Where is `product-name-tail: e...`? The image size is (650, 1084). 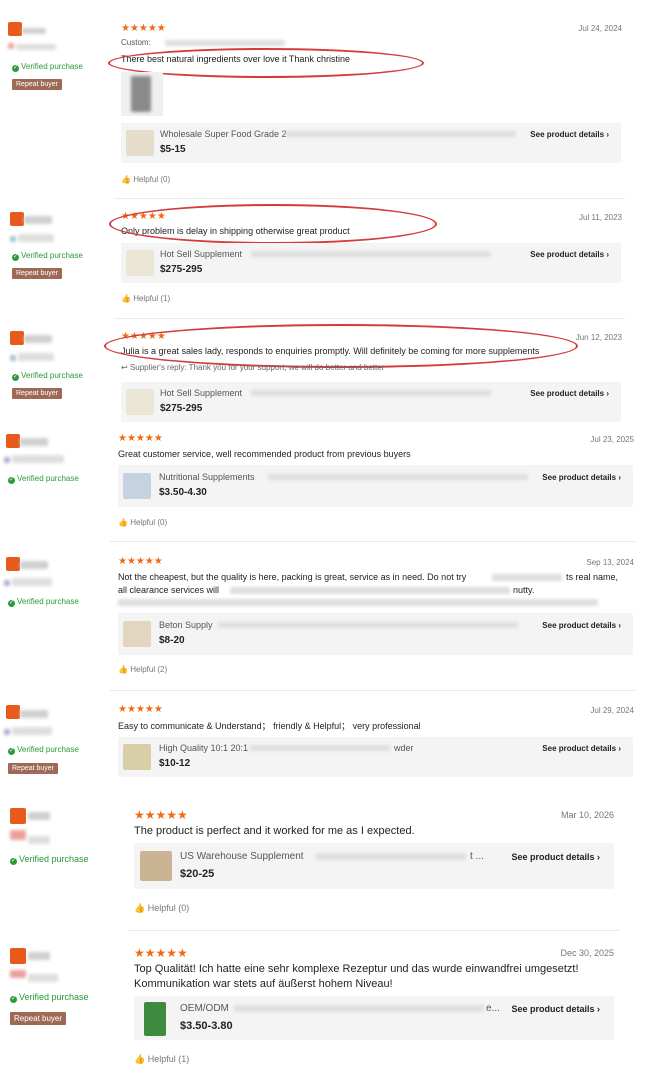
product-name-tail: e... is located at coordinates (493, 1008).